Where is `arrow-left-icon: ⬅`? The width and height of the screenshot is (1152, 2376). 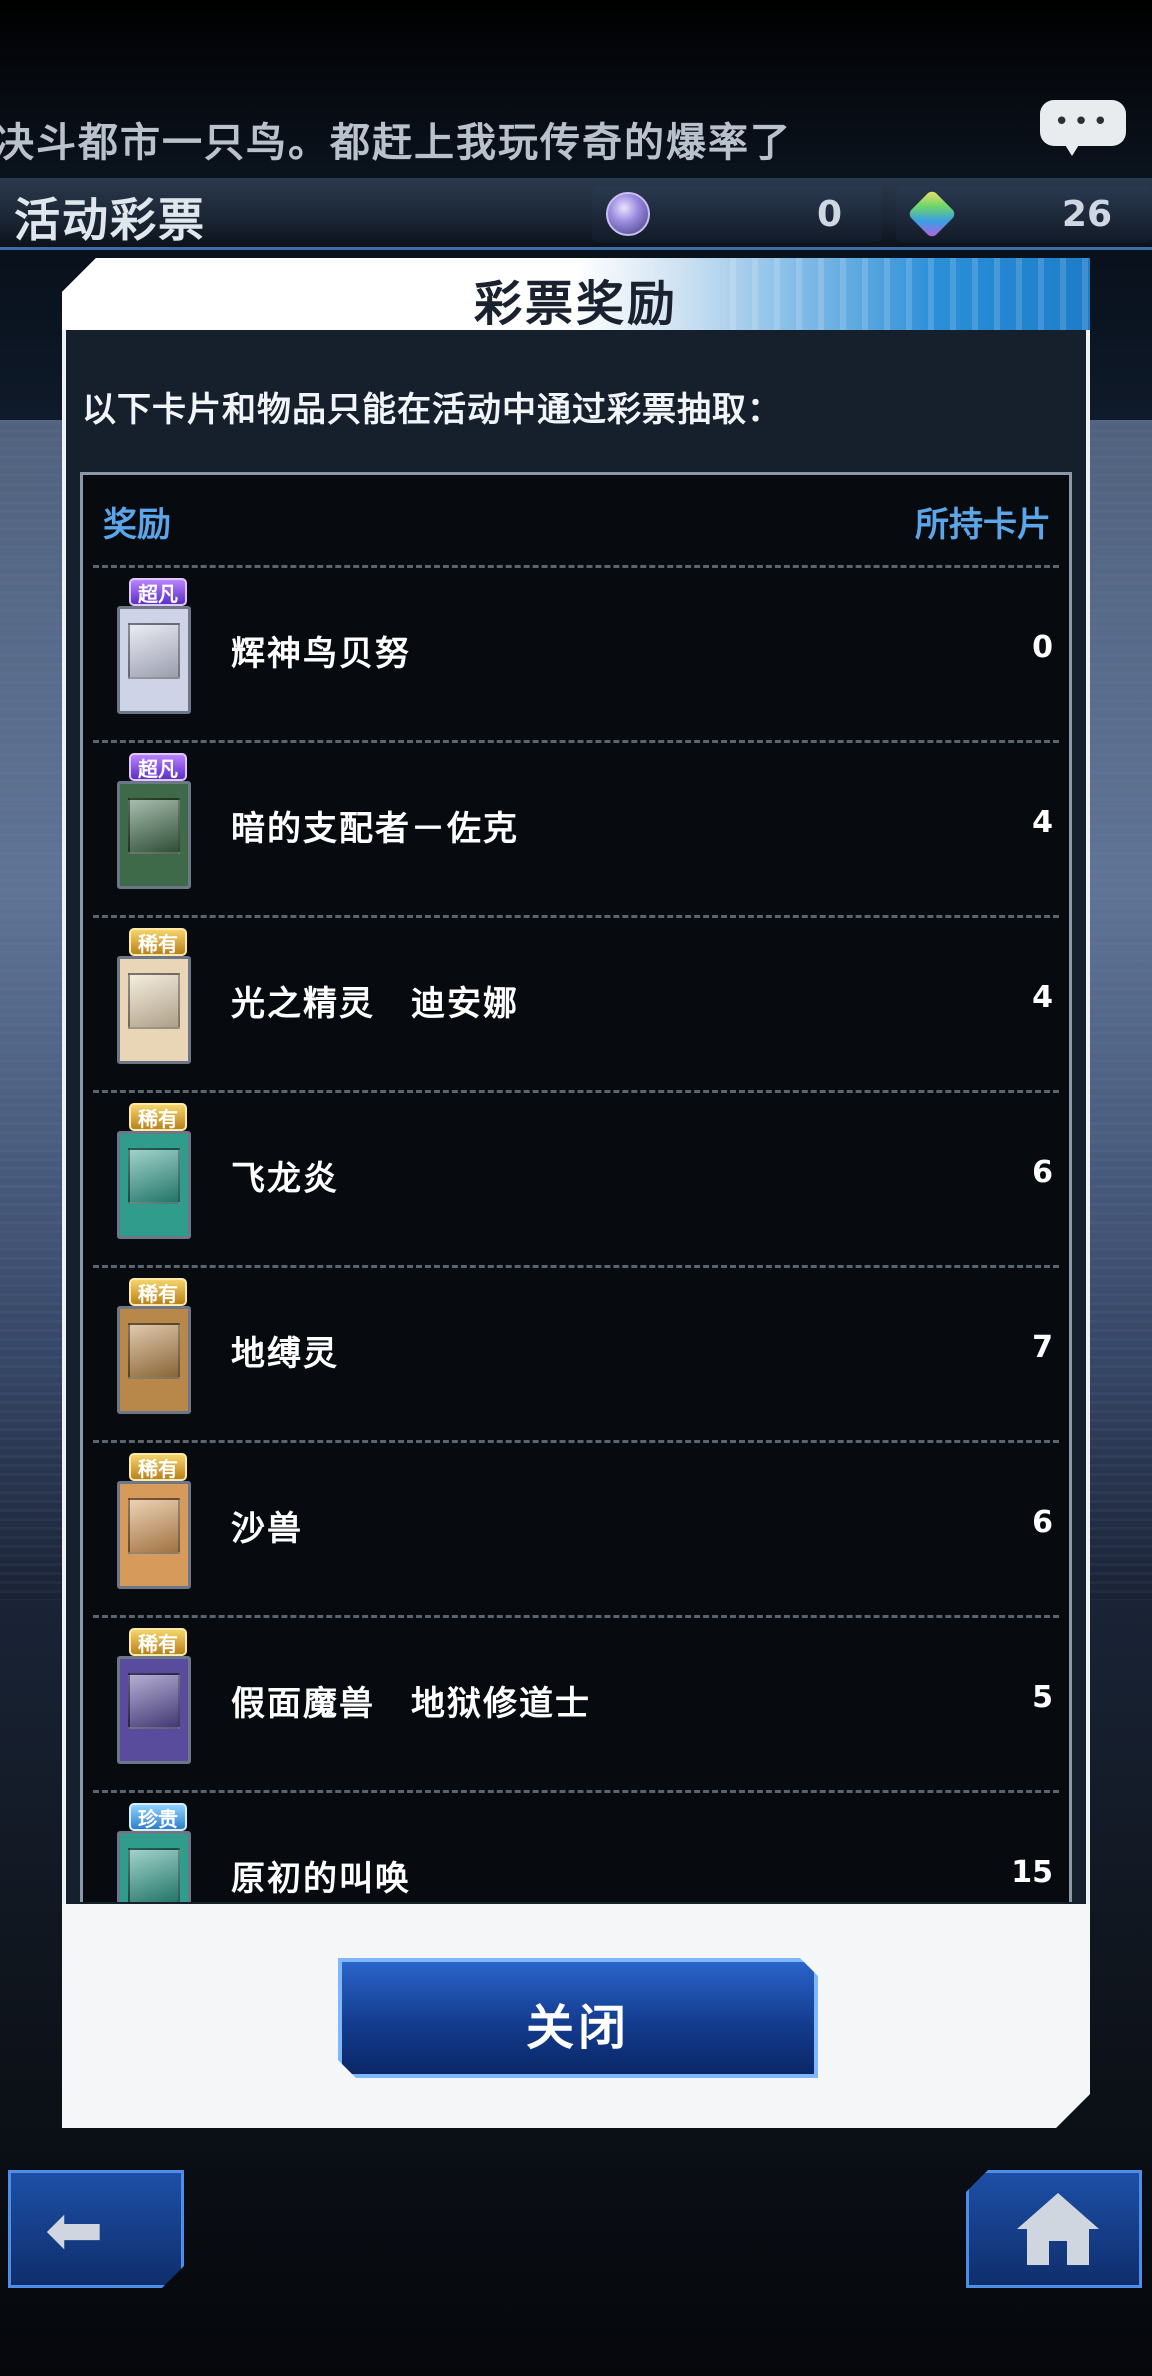 arrow-left-icon: ⬅ is located at coordinates (74, 2230).